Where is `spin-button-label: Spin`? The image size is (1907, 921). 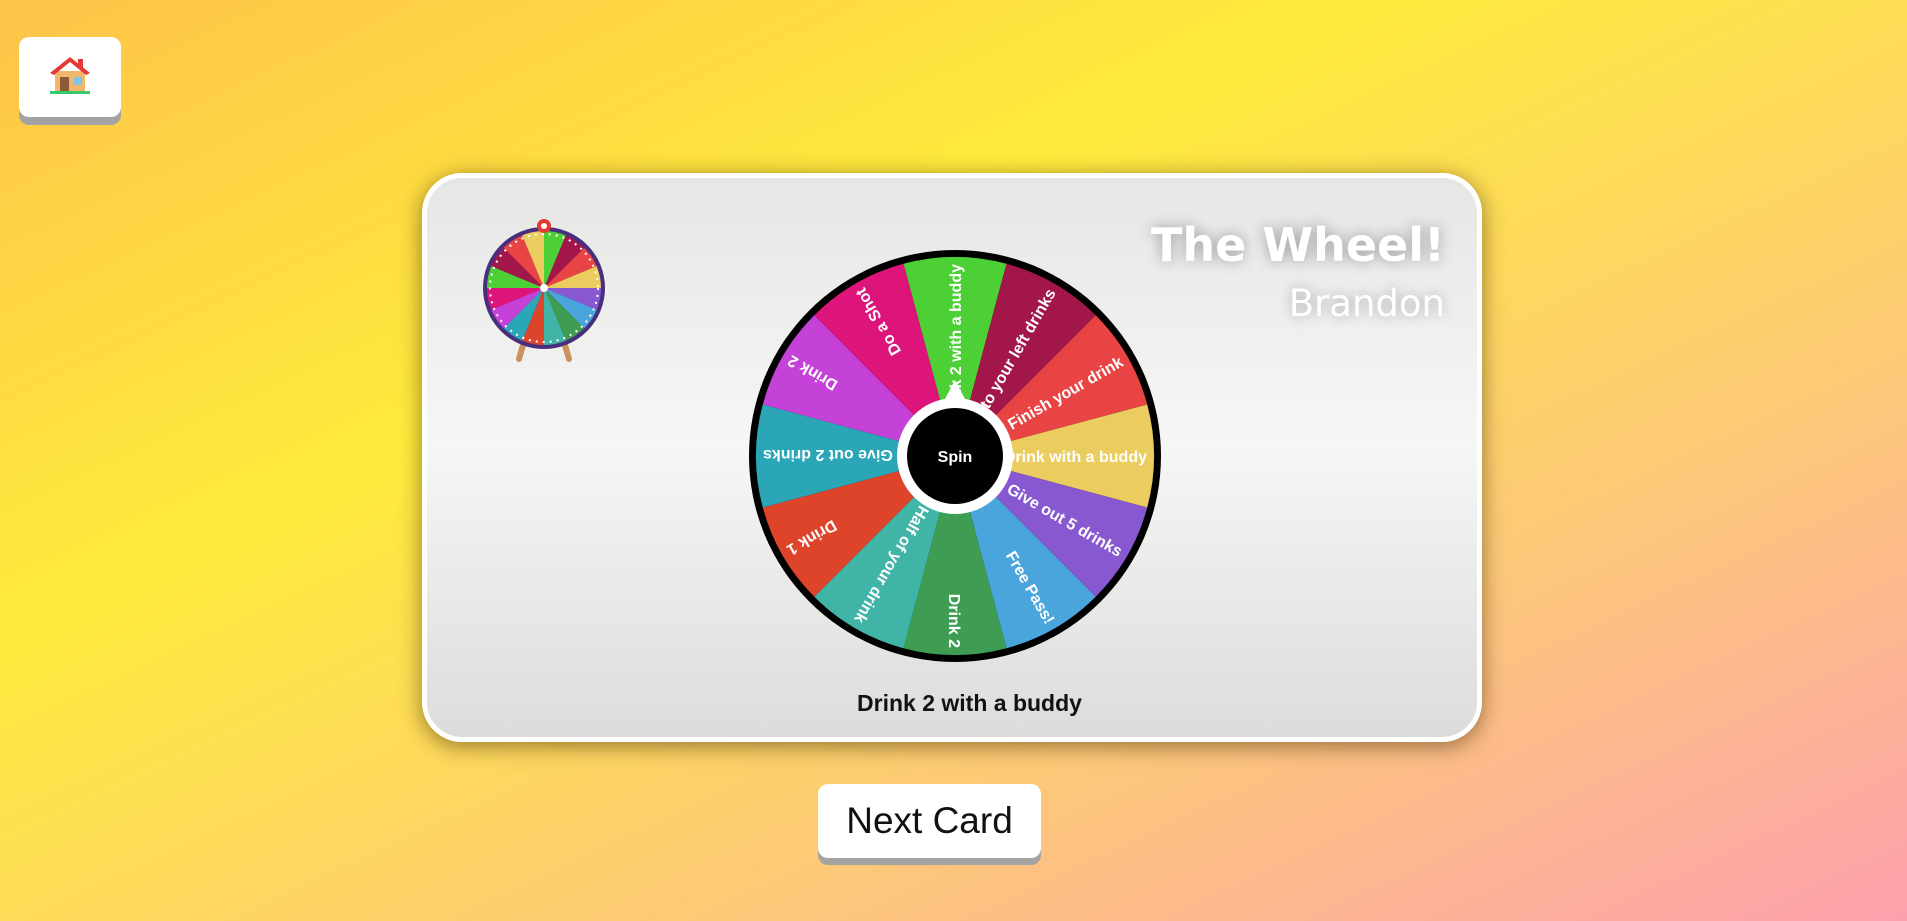
spin-button-label: Spin is located at coordinates (955, 457).